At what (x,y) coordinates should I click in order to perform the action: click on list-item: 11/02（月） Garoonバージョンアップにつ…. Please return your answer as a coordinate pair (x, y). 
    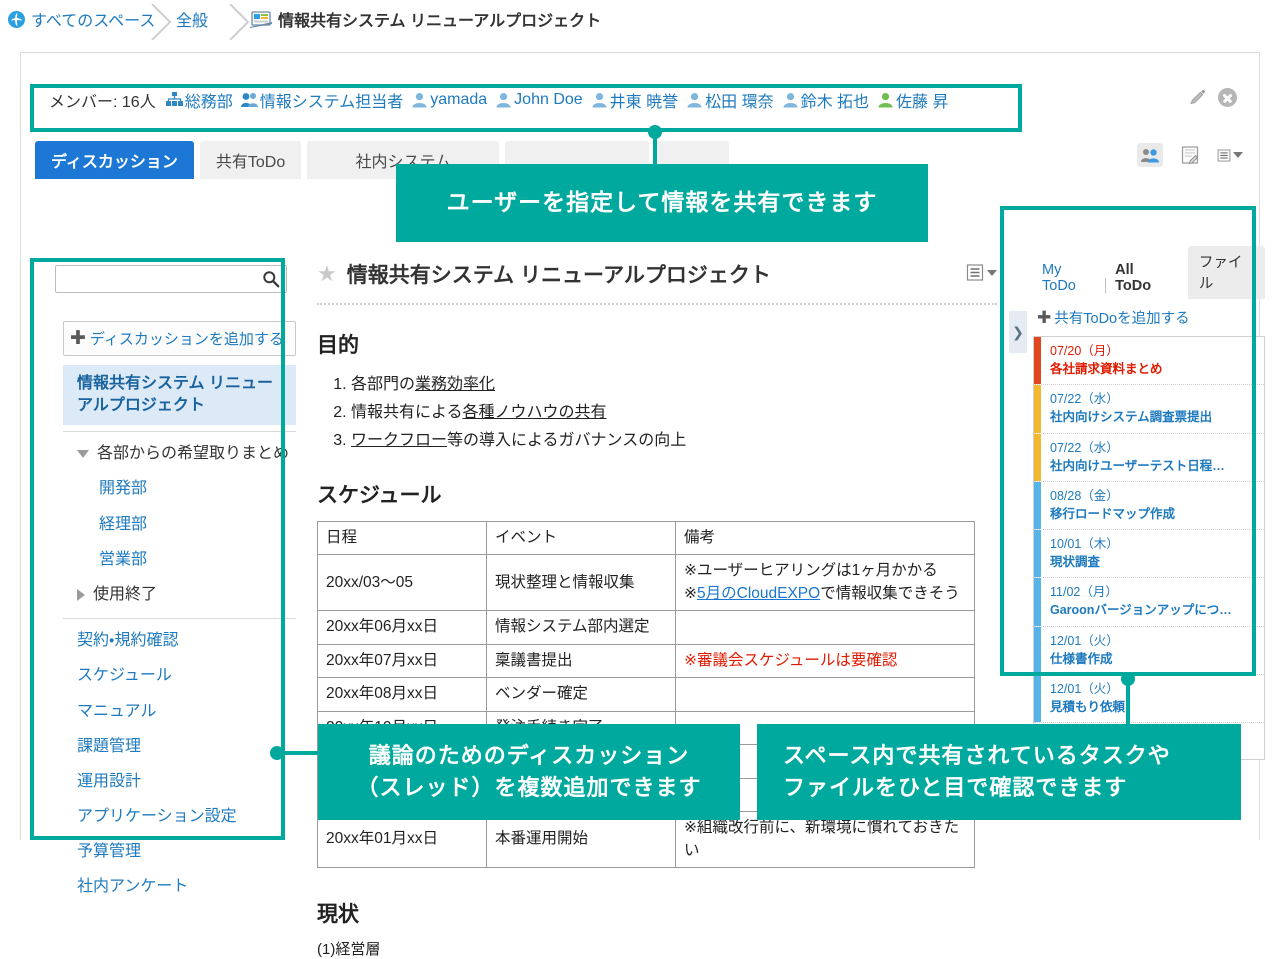
    Looking at the image, I should click on (1149, 602).